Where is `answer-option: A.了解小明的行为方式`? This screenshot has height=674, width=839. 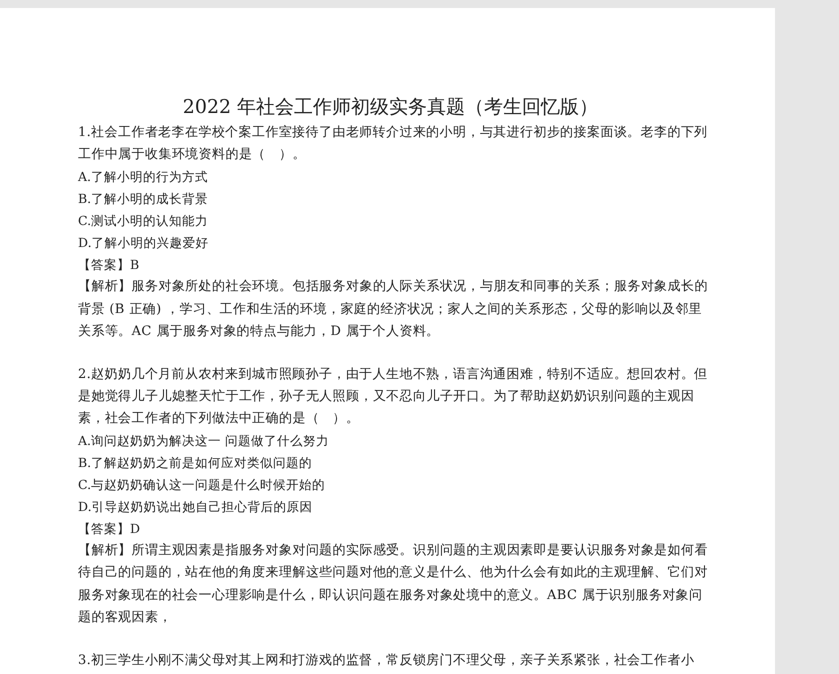
answer-option: A.了解小明的行为方式 is located at coordinates (394, 177).